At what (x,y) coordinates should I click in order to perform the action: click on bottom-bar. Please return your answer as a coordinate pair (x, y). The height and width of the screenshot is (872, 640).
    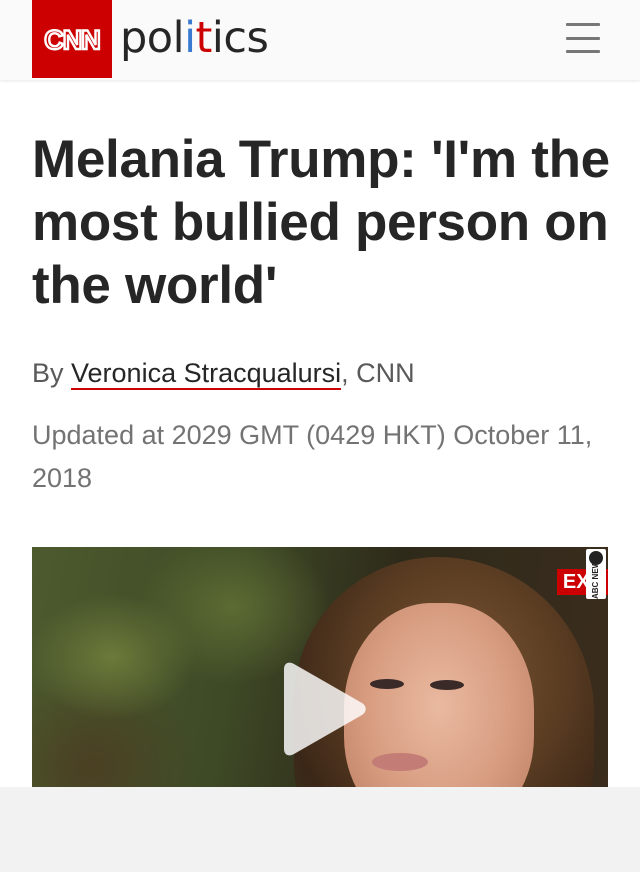
    Looking at the image, I should click on (320, 829).